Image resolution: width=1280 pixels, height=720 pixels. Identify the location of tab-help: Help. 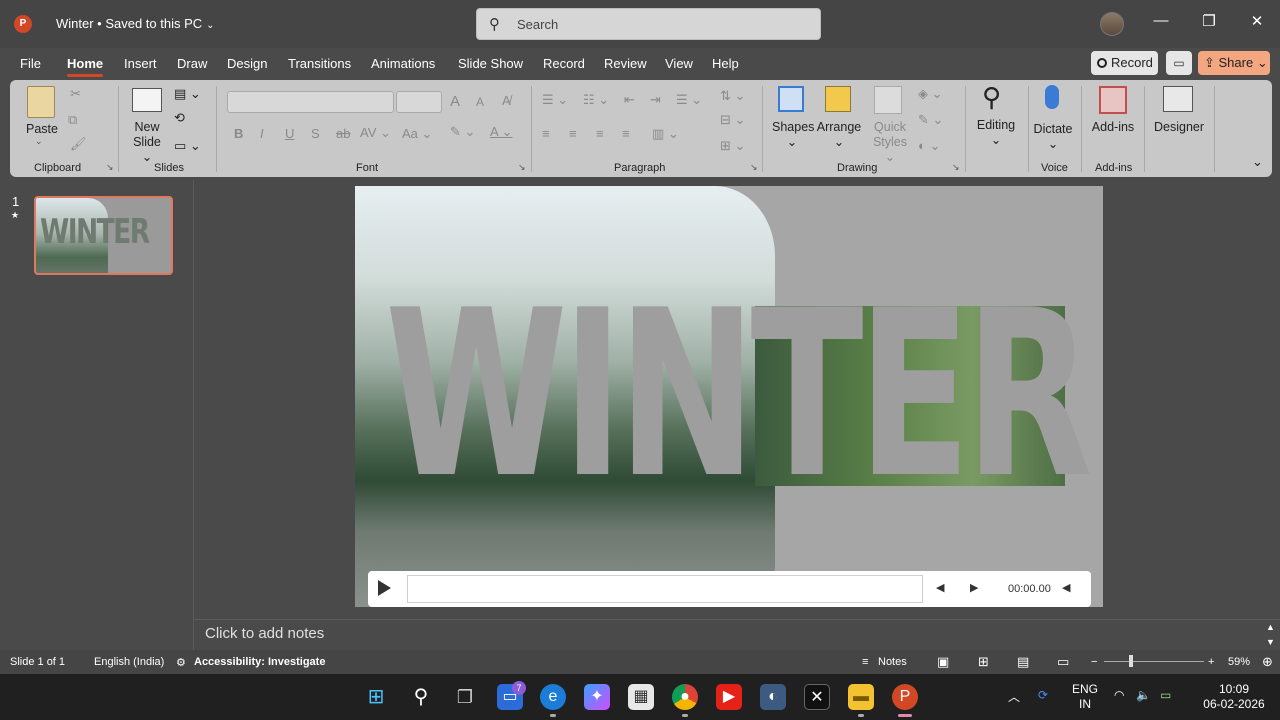
(725, 63).